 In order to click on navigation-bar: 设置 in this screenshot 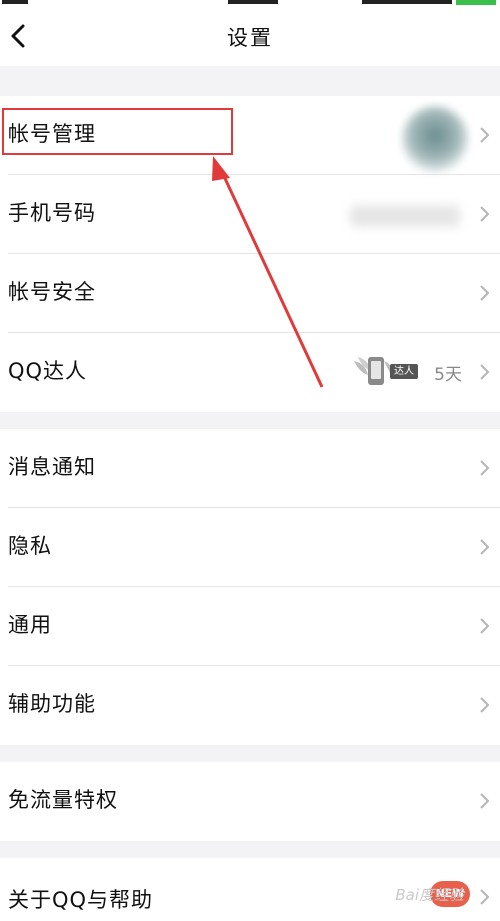, I will do `click(250, 37)`.